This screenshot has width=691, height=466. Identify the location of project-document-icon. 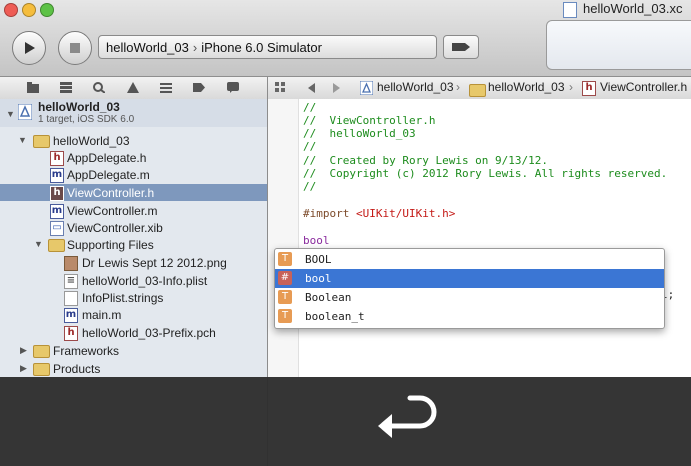
(570, 10).